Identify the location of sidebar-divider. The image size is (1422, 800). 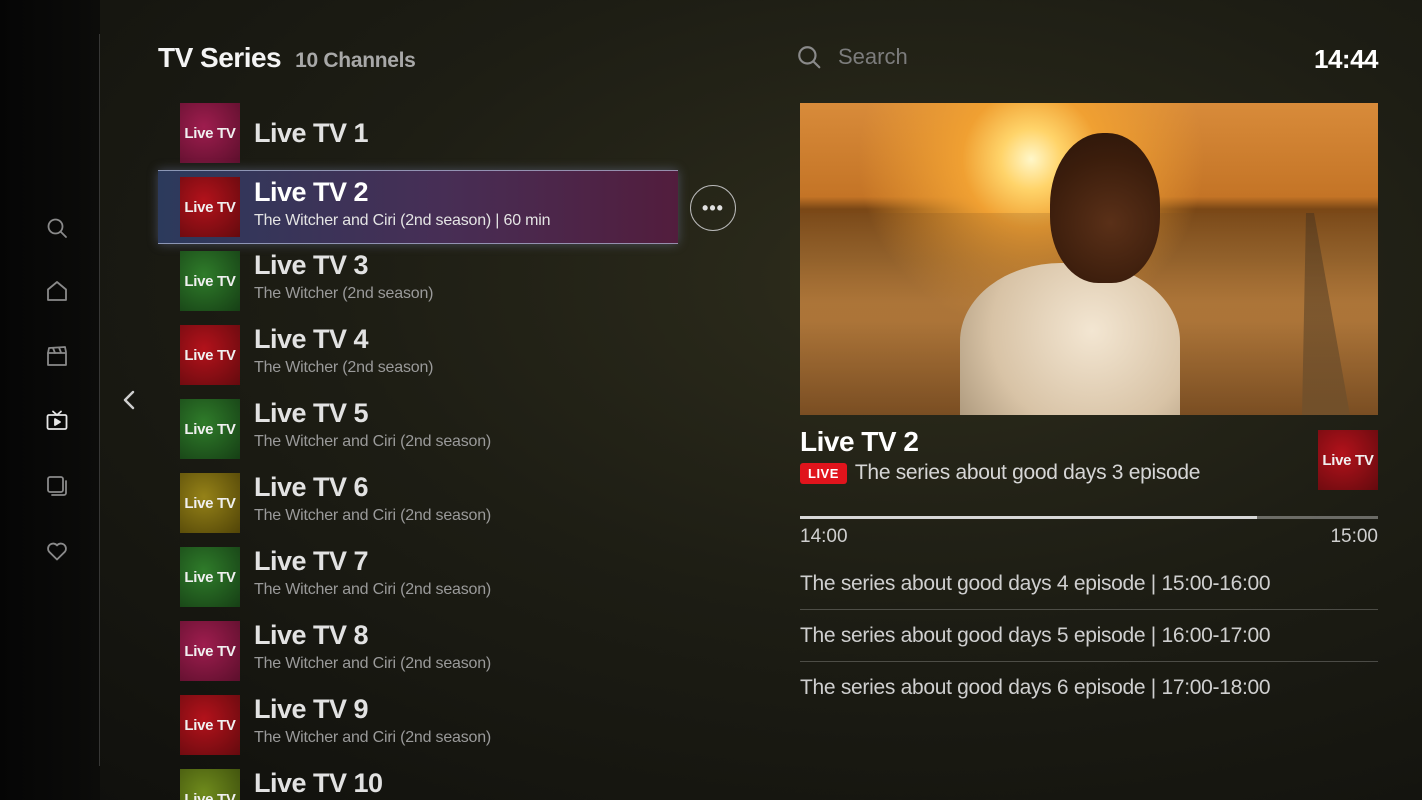
(99, 400).